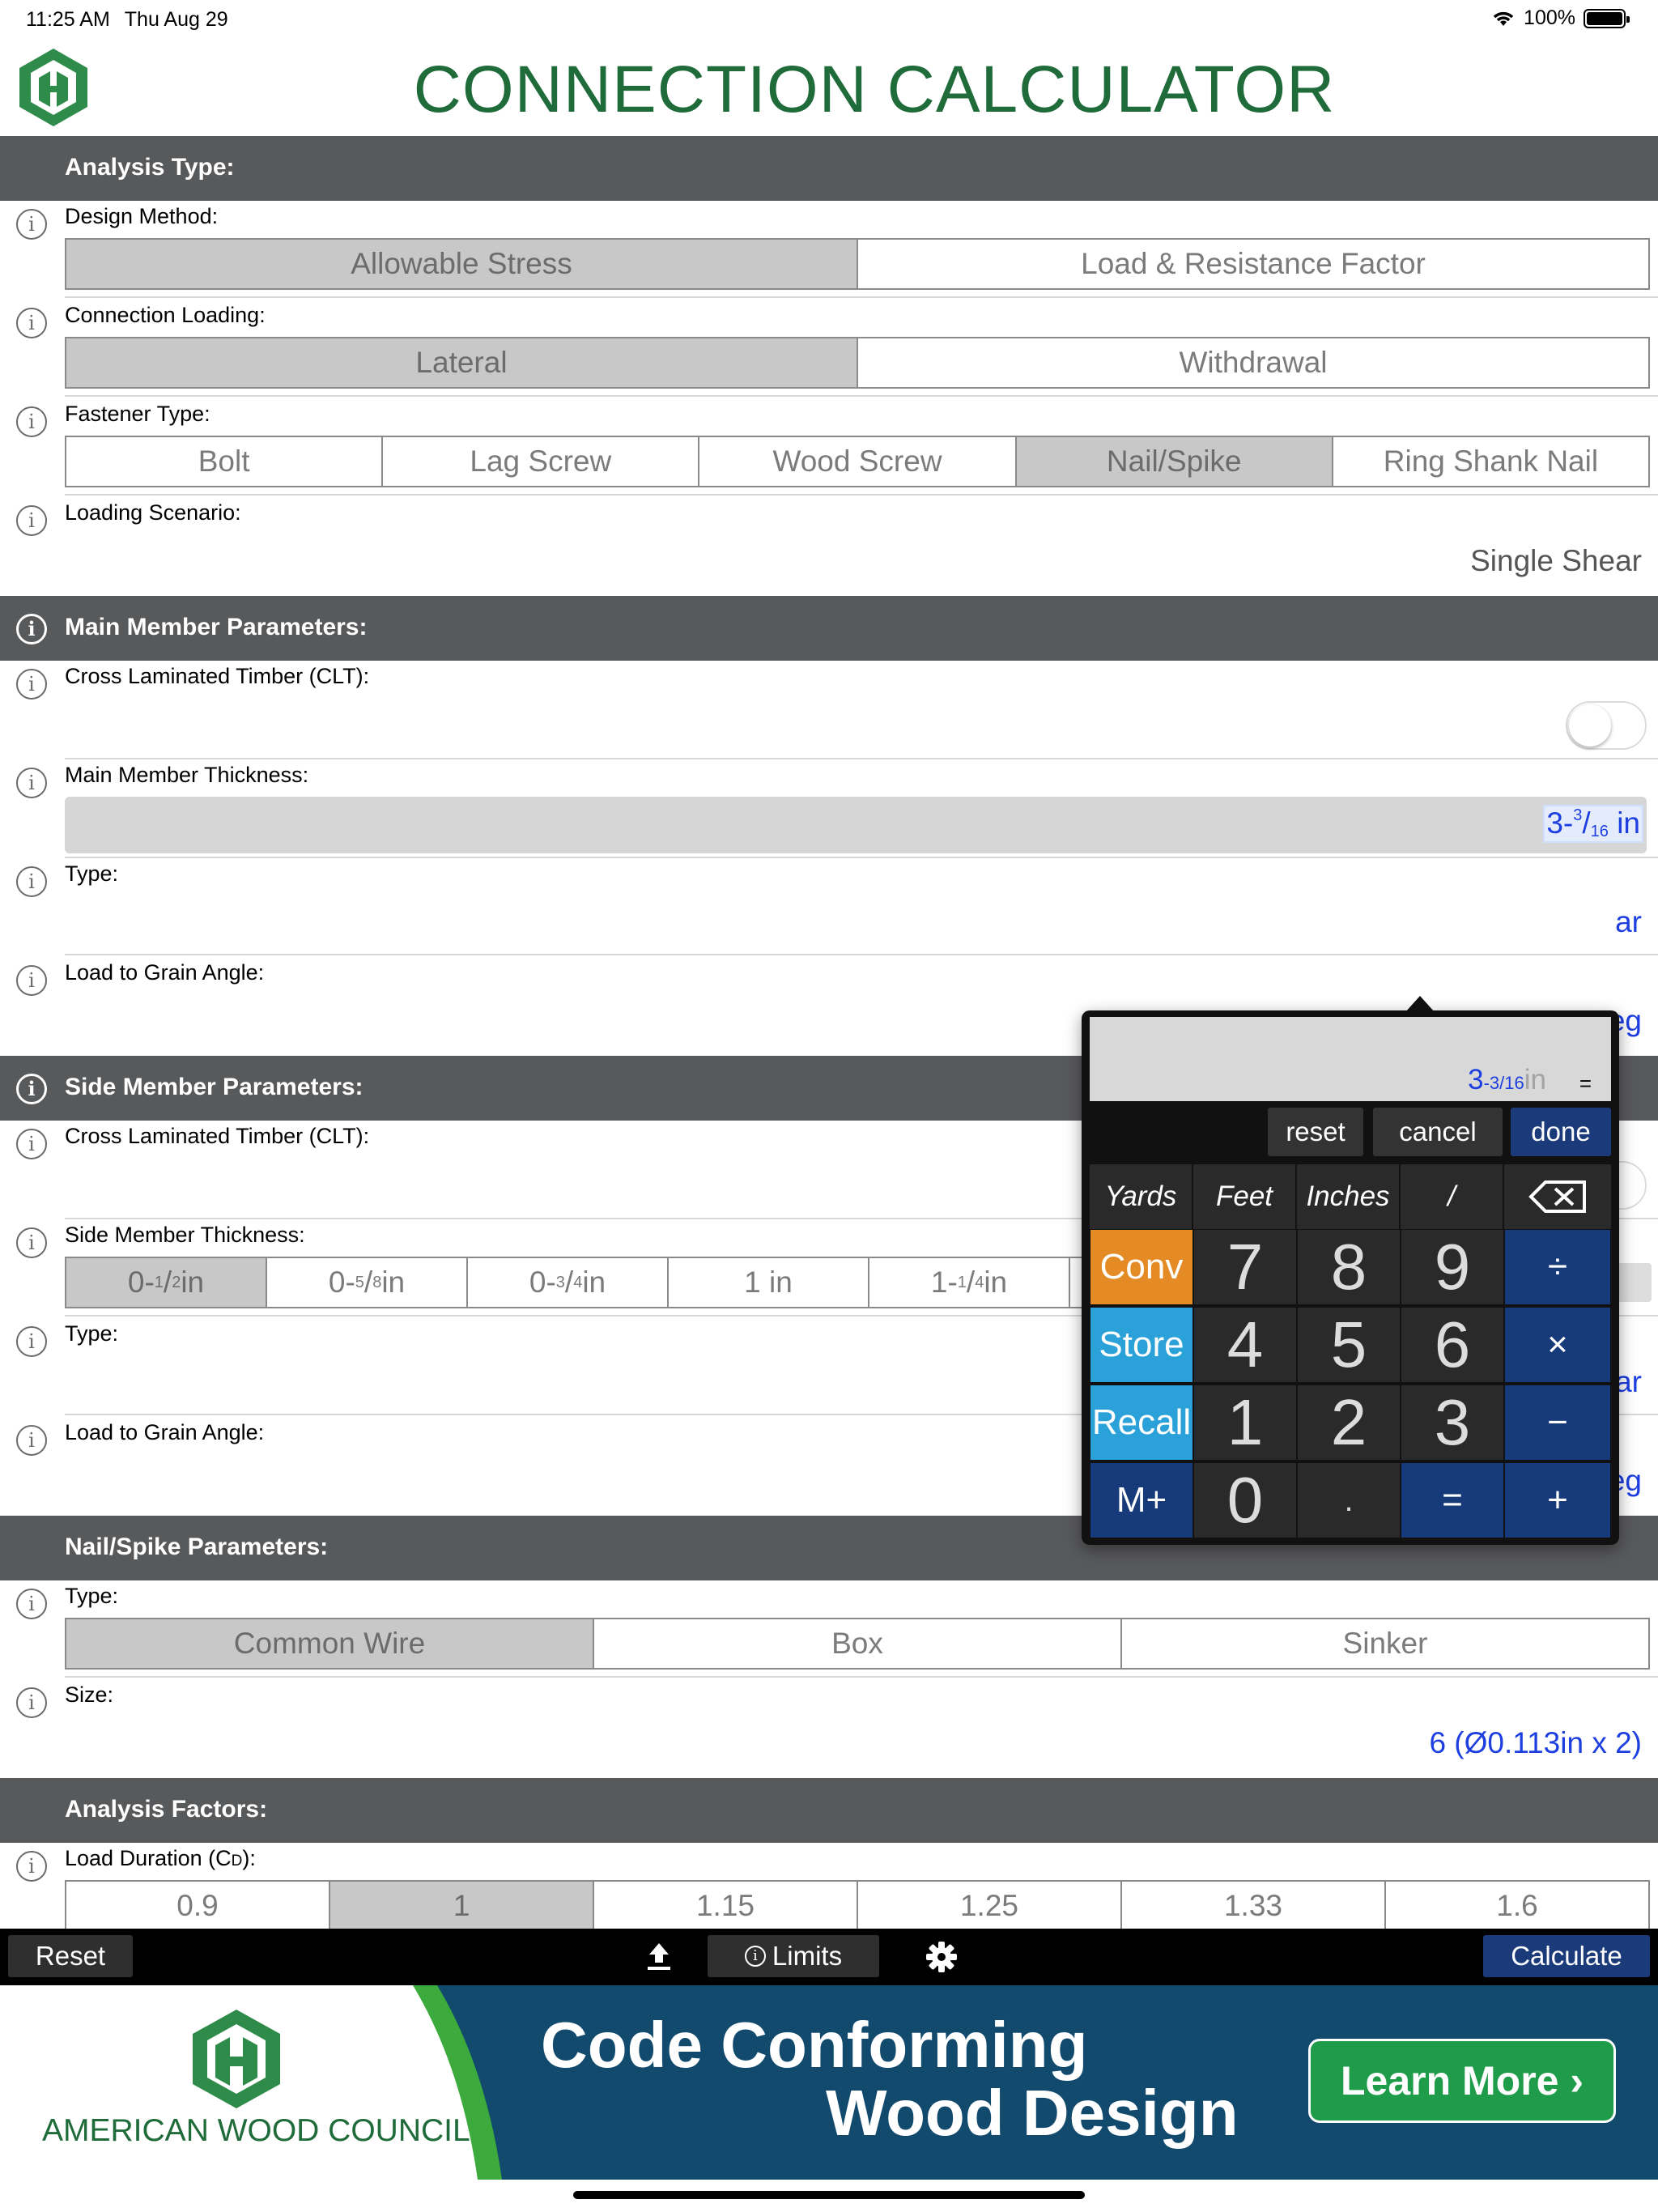 This screenshot has width=1658, height=2212. I want to click on main-thickness-value: 3-3/16 in, so click(1593, 824).